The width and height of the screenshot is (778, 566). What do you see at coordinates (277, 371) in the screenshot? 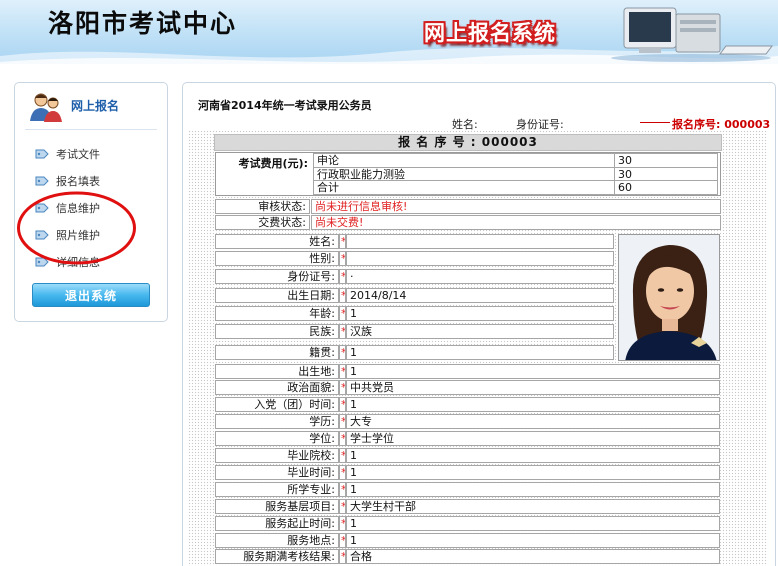
I see `field-label-birthplace: 出生地:` at bounding box center [277, 371].